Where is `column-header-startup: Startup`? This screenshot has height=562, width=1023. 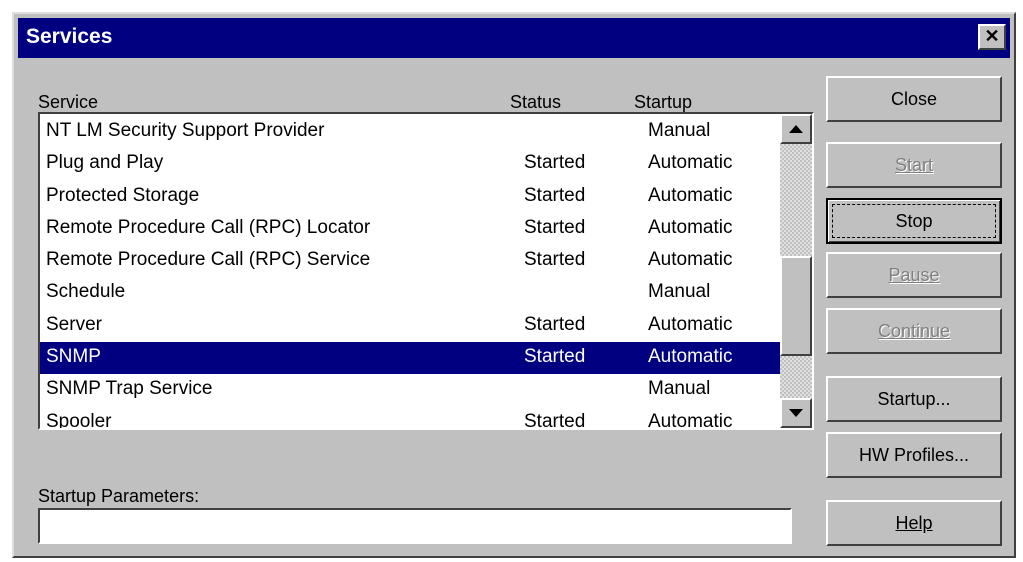 column-header-startup: Startup is located at coordinates (663, 102).